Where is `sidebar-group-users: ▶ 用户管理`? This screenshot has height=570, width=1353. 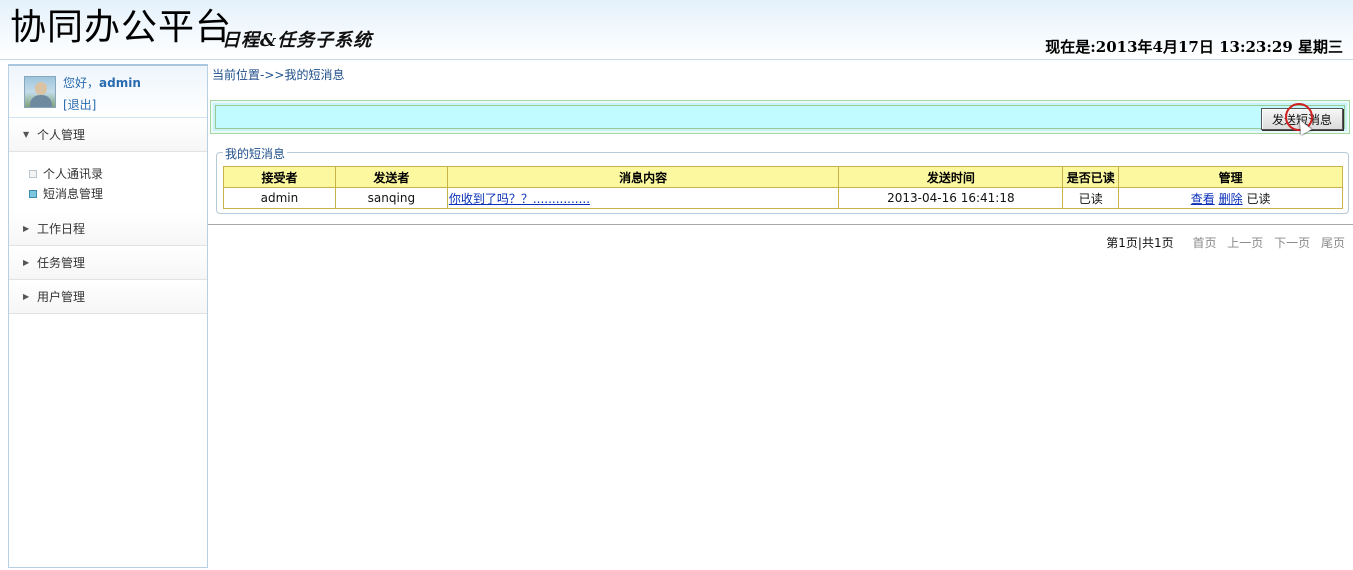
sidebar-group-users: ▶ 用户管理 is located at coordinates (108, 297).